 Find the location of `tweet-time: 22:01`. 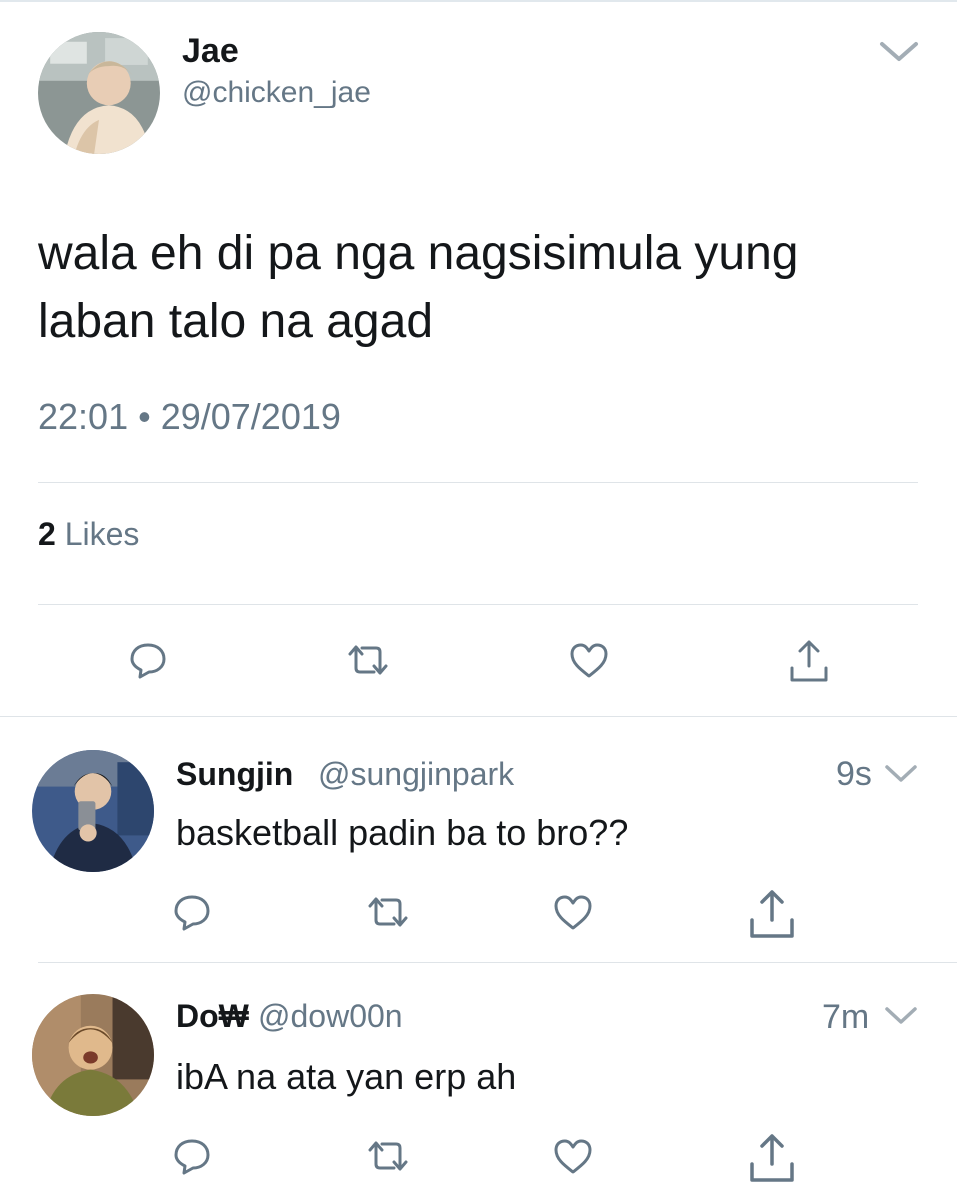

tweet-time: 22:01 is located at coordinates (83, 416).